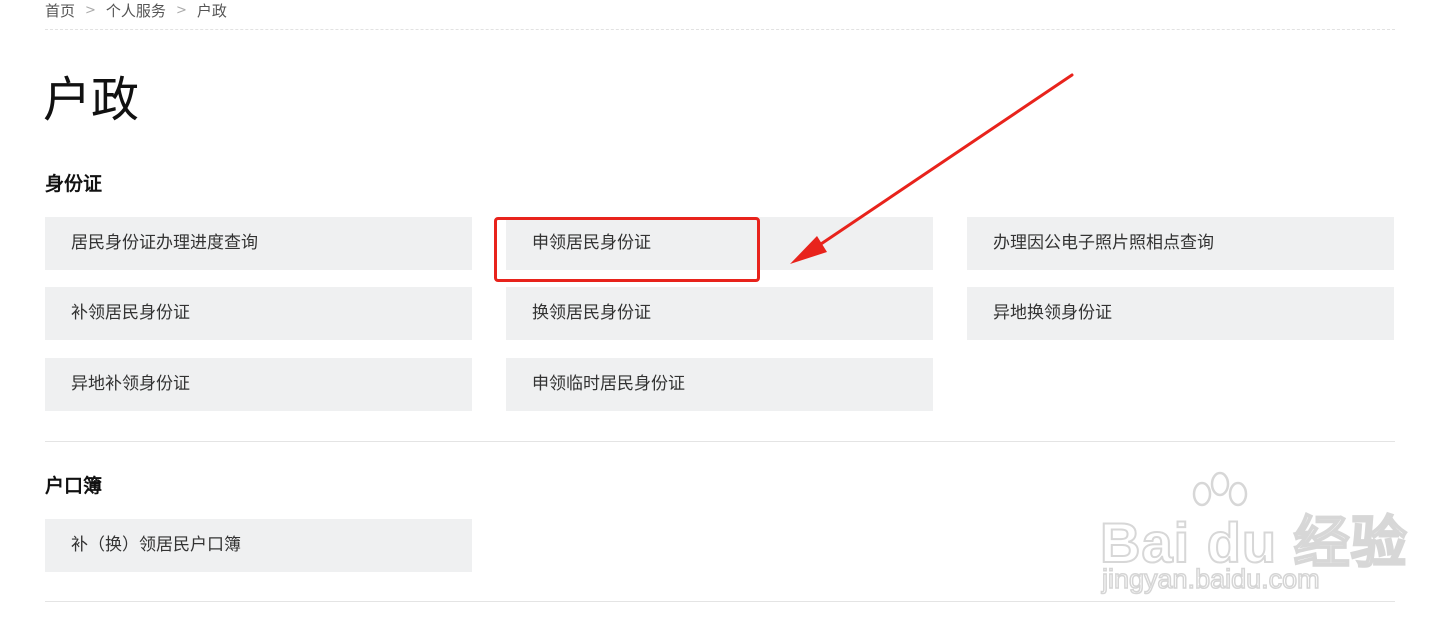 Image resolution: width=1436 pixels, height=629 pixels. Describe the element at coordinates (1253, 542) in the screenshot. I see `watermark-brand: Bai du 经验` at that location.